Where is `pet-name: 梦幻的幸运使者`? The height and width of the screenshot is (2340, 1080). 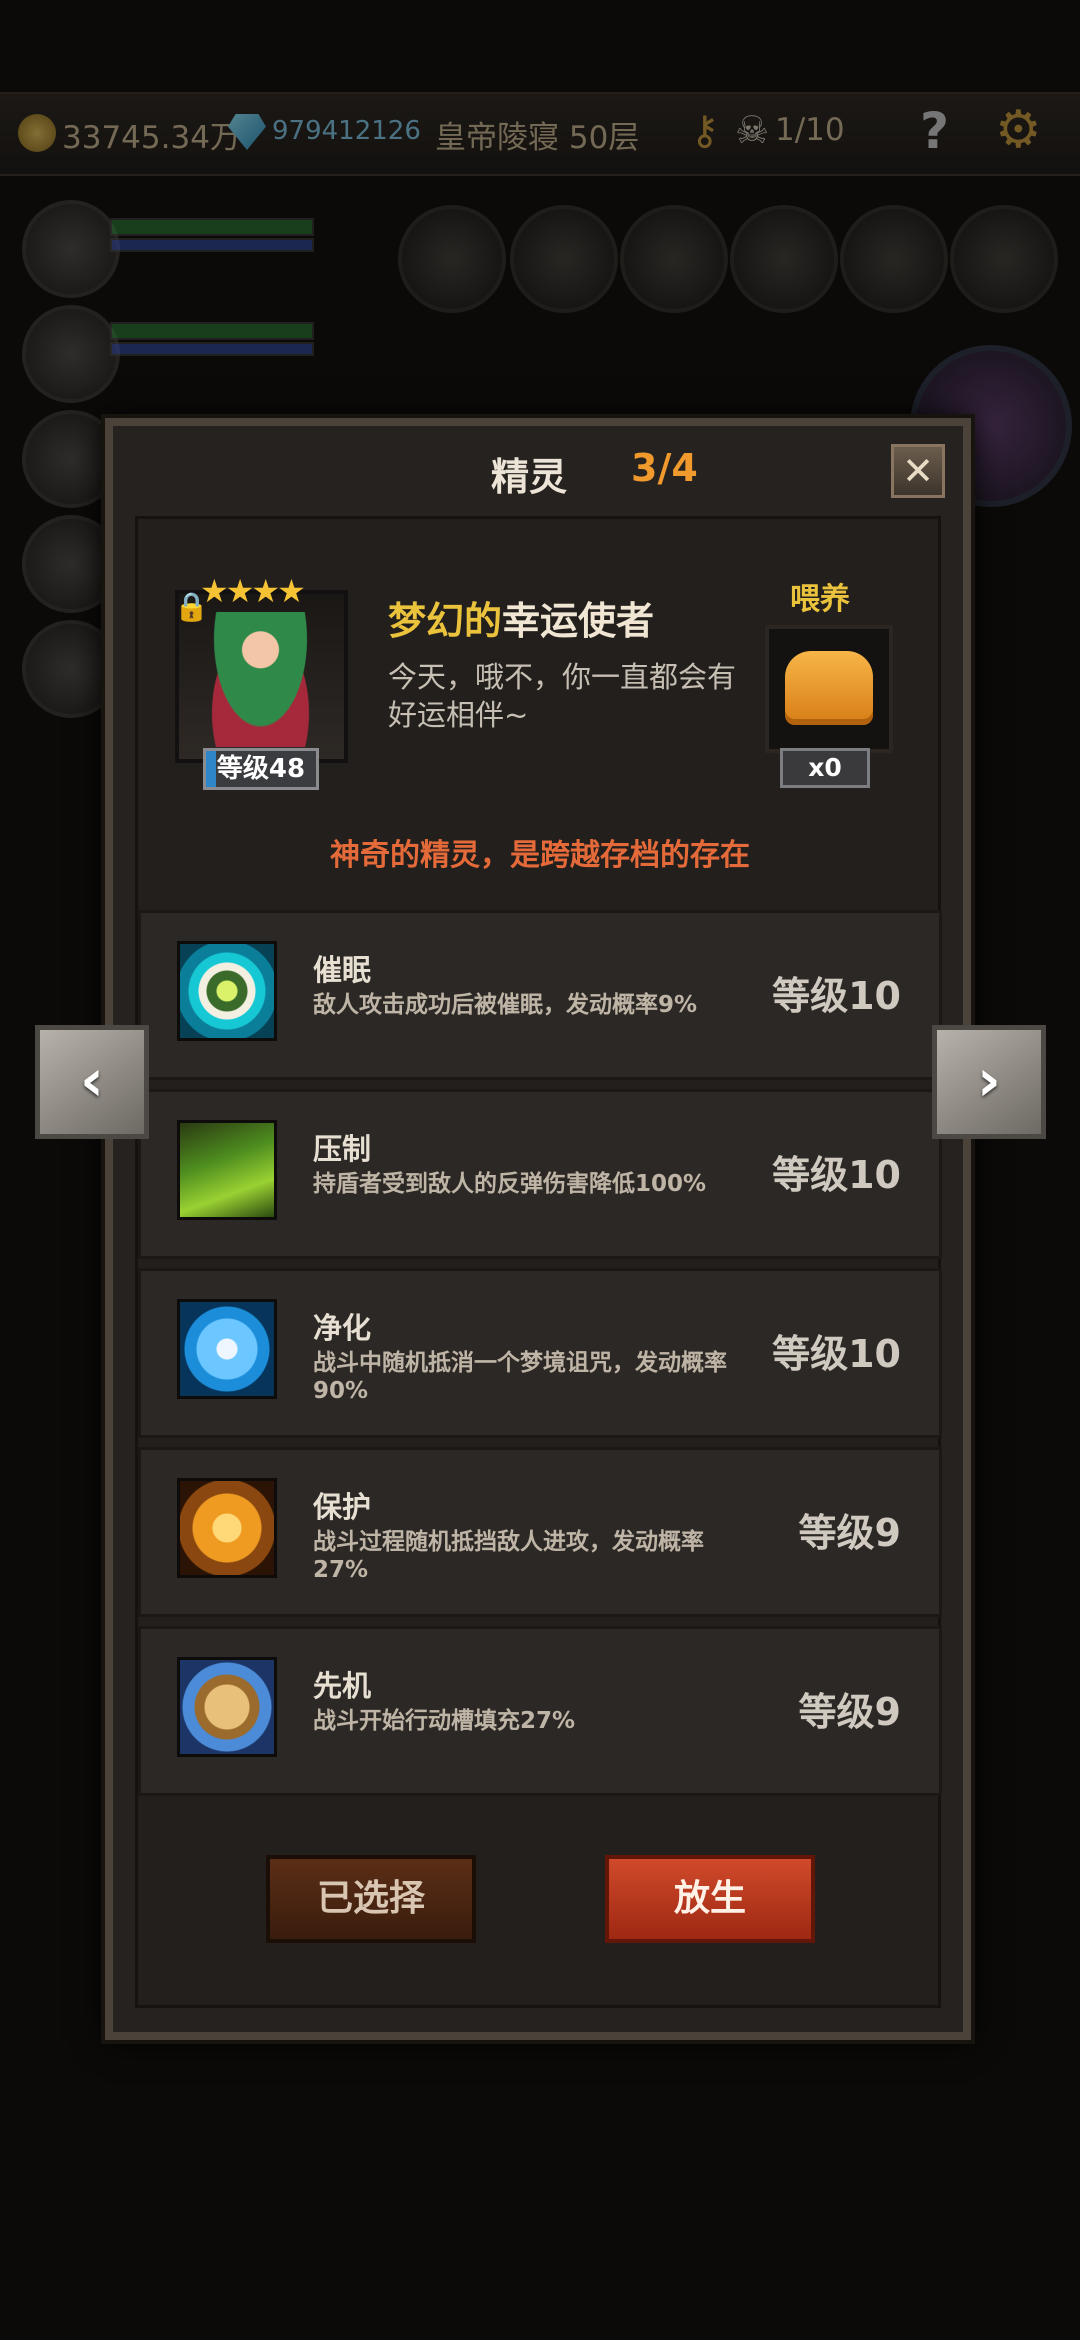 pet-name: 梦幻的幸运使者 is located at coordinates (521, 617).